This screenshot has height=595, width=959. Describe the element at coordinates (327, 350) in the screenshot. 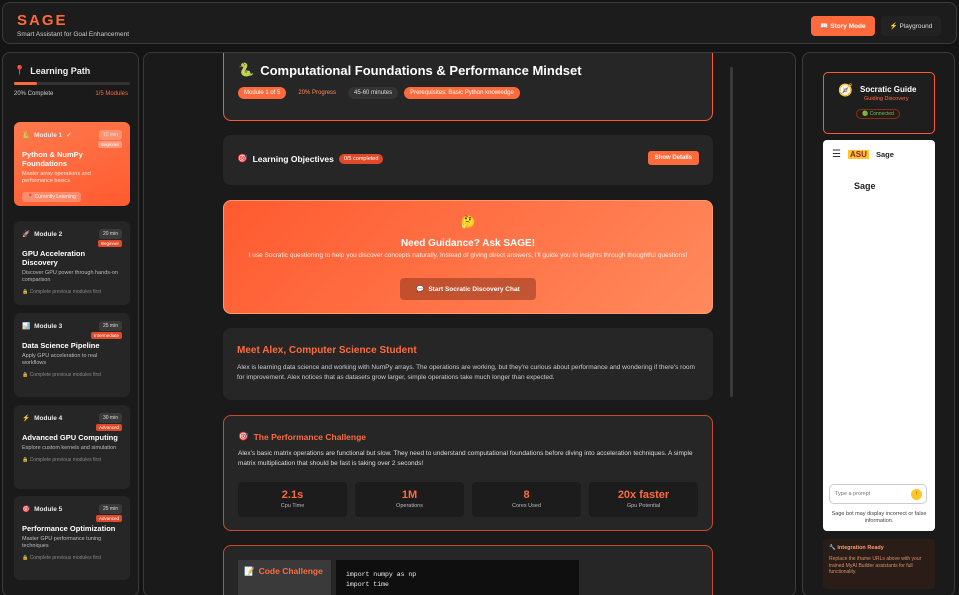

I see `story-title: Meet Alex, Computer Science Student` at that location.